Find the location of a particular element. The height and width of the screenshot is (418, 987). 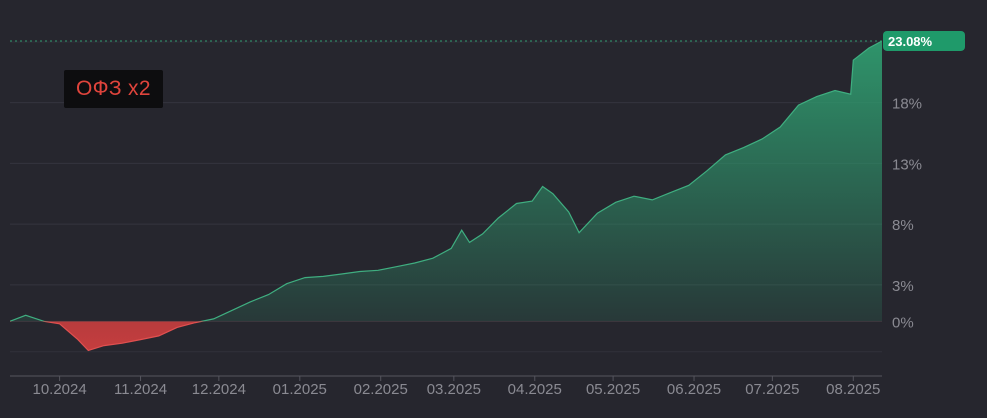

x-tick-label: 01.2025 is located at coordinates (300, 389).